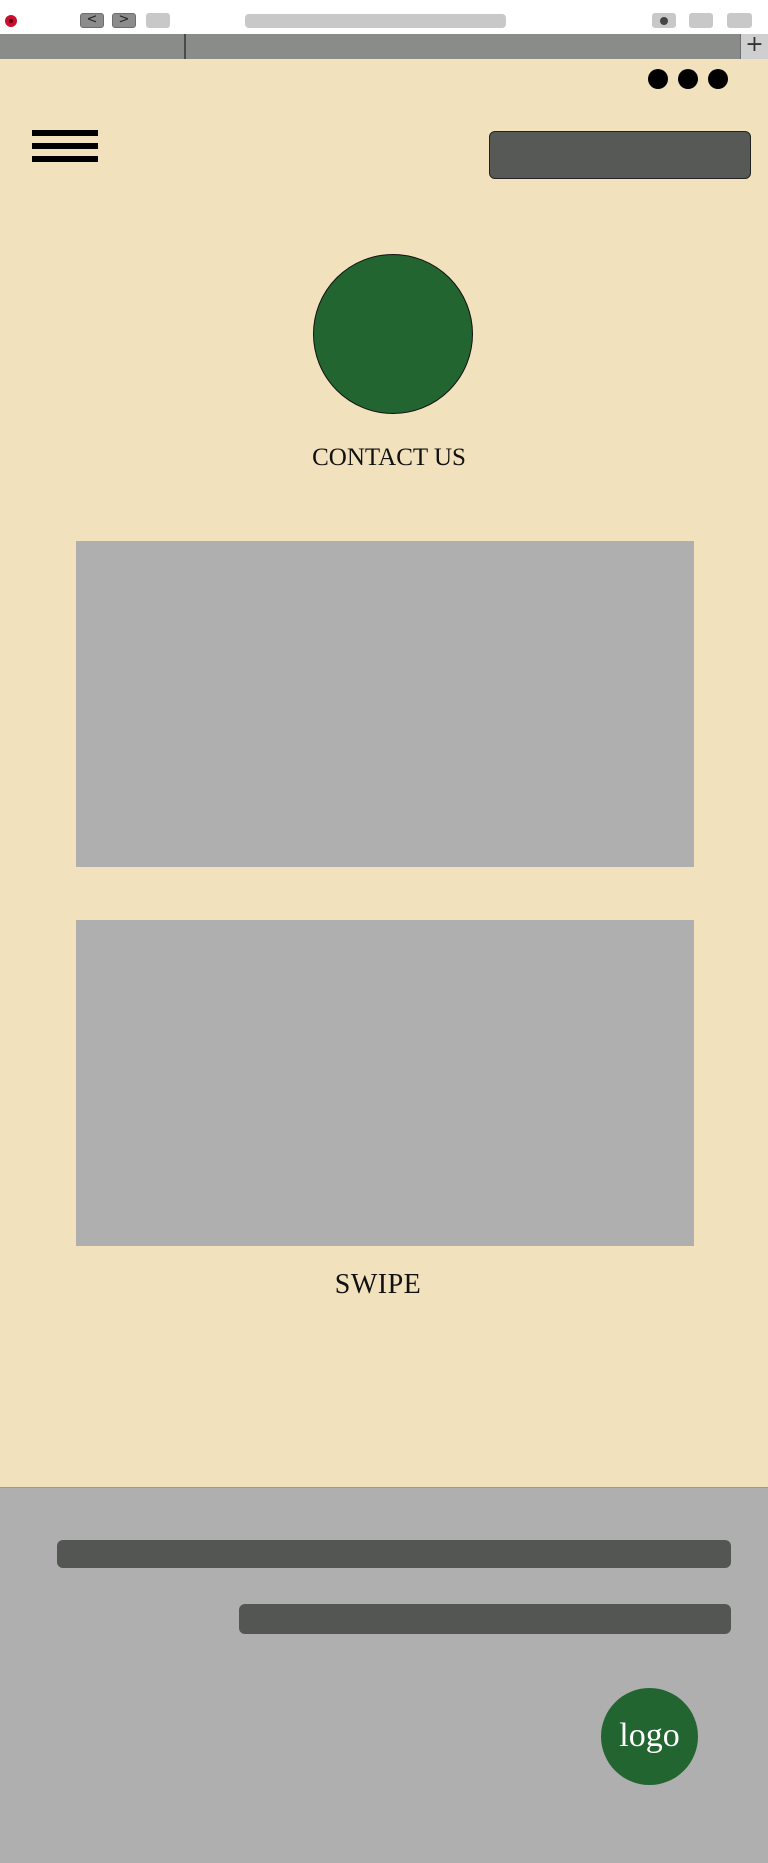  What do you see at coordinates (664, 21) in the screenshot?
I see `record-icon` at bounding box center [664, 21].